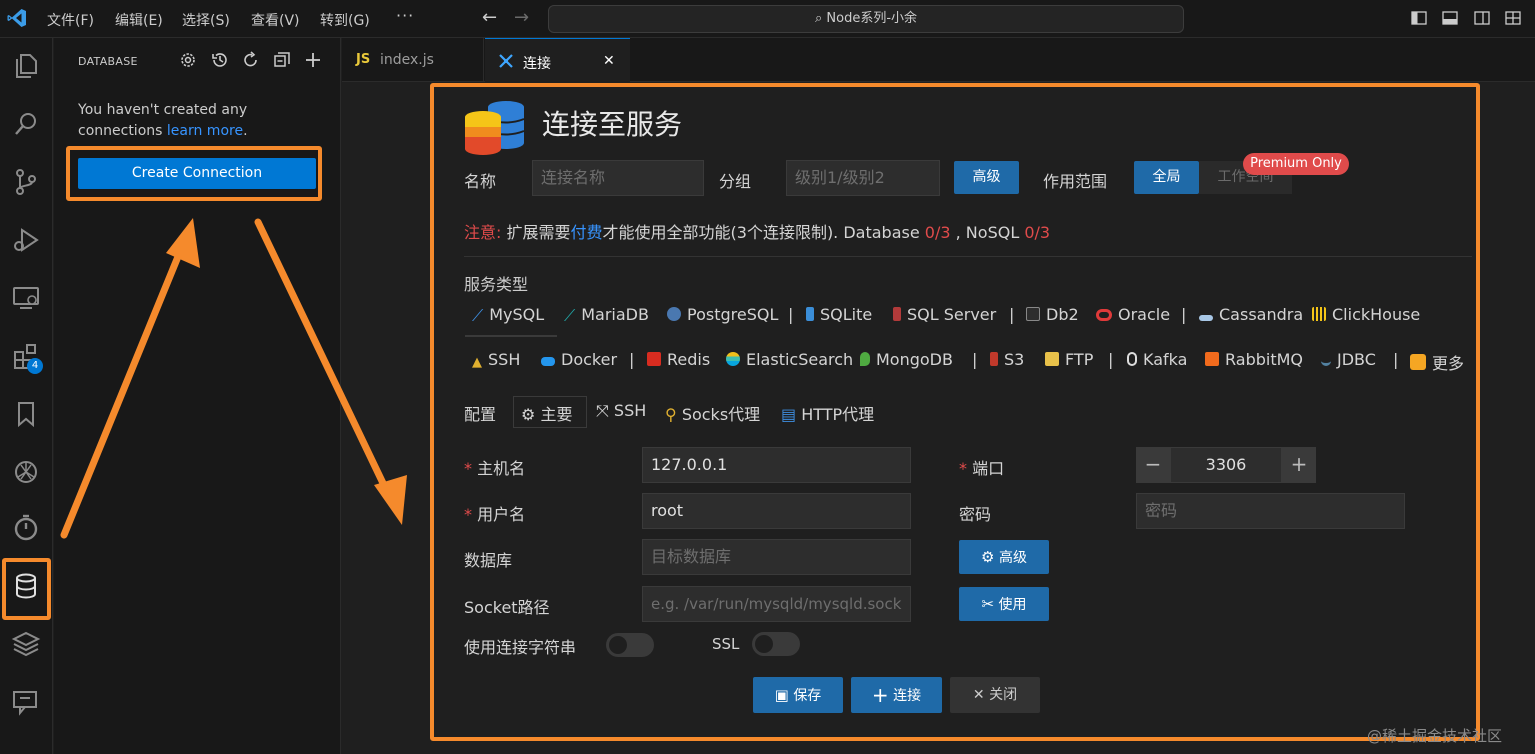  I want to click on search-text: Node系列-小余, so click(872, 18).